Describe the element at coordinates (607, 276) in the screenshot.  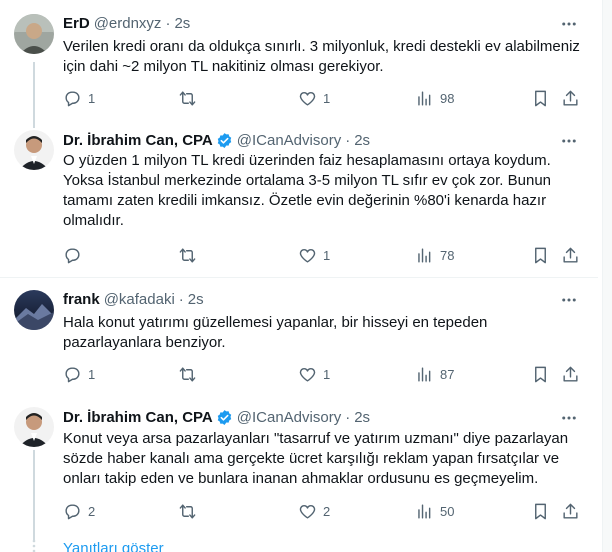
I see `scrollbar` at that location.